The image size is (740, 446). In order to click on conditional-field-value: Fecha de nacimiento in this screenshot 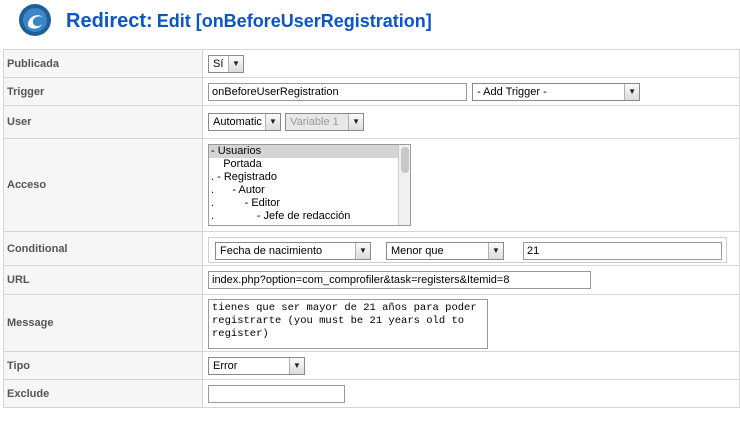, I will do `click(271, 251)`.